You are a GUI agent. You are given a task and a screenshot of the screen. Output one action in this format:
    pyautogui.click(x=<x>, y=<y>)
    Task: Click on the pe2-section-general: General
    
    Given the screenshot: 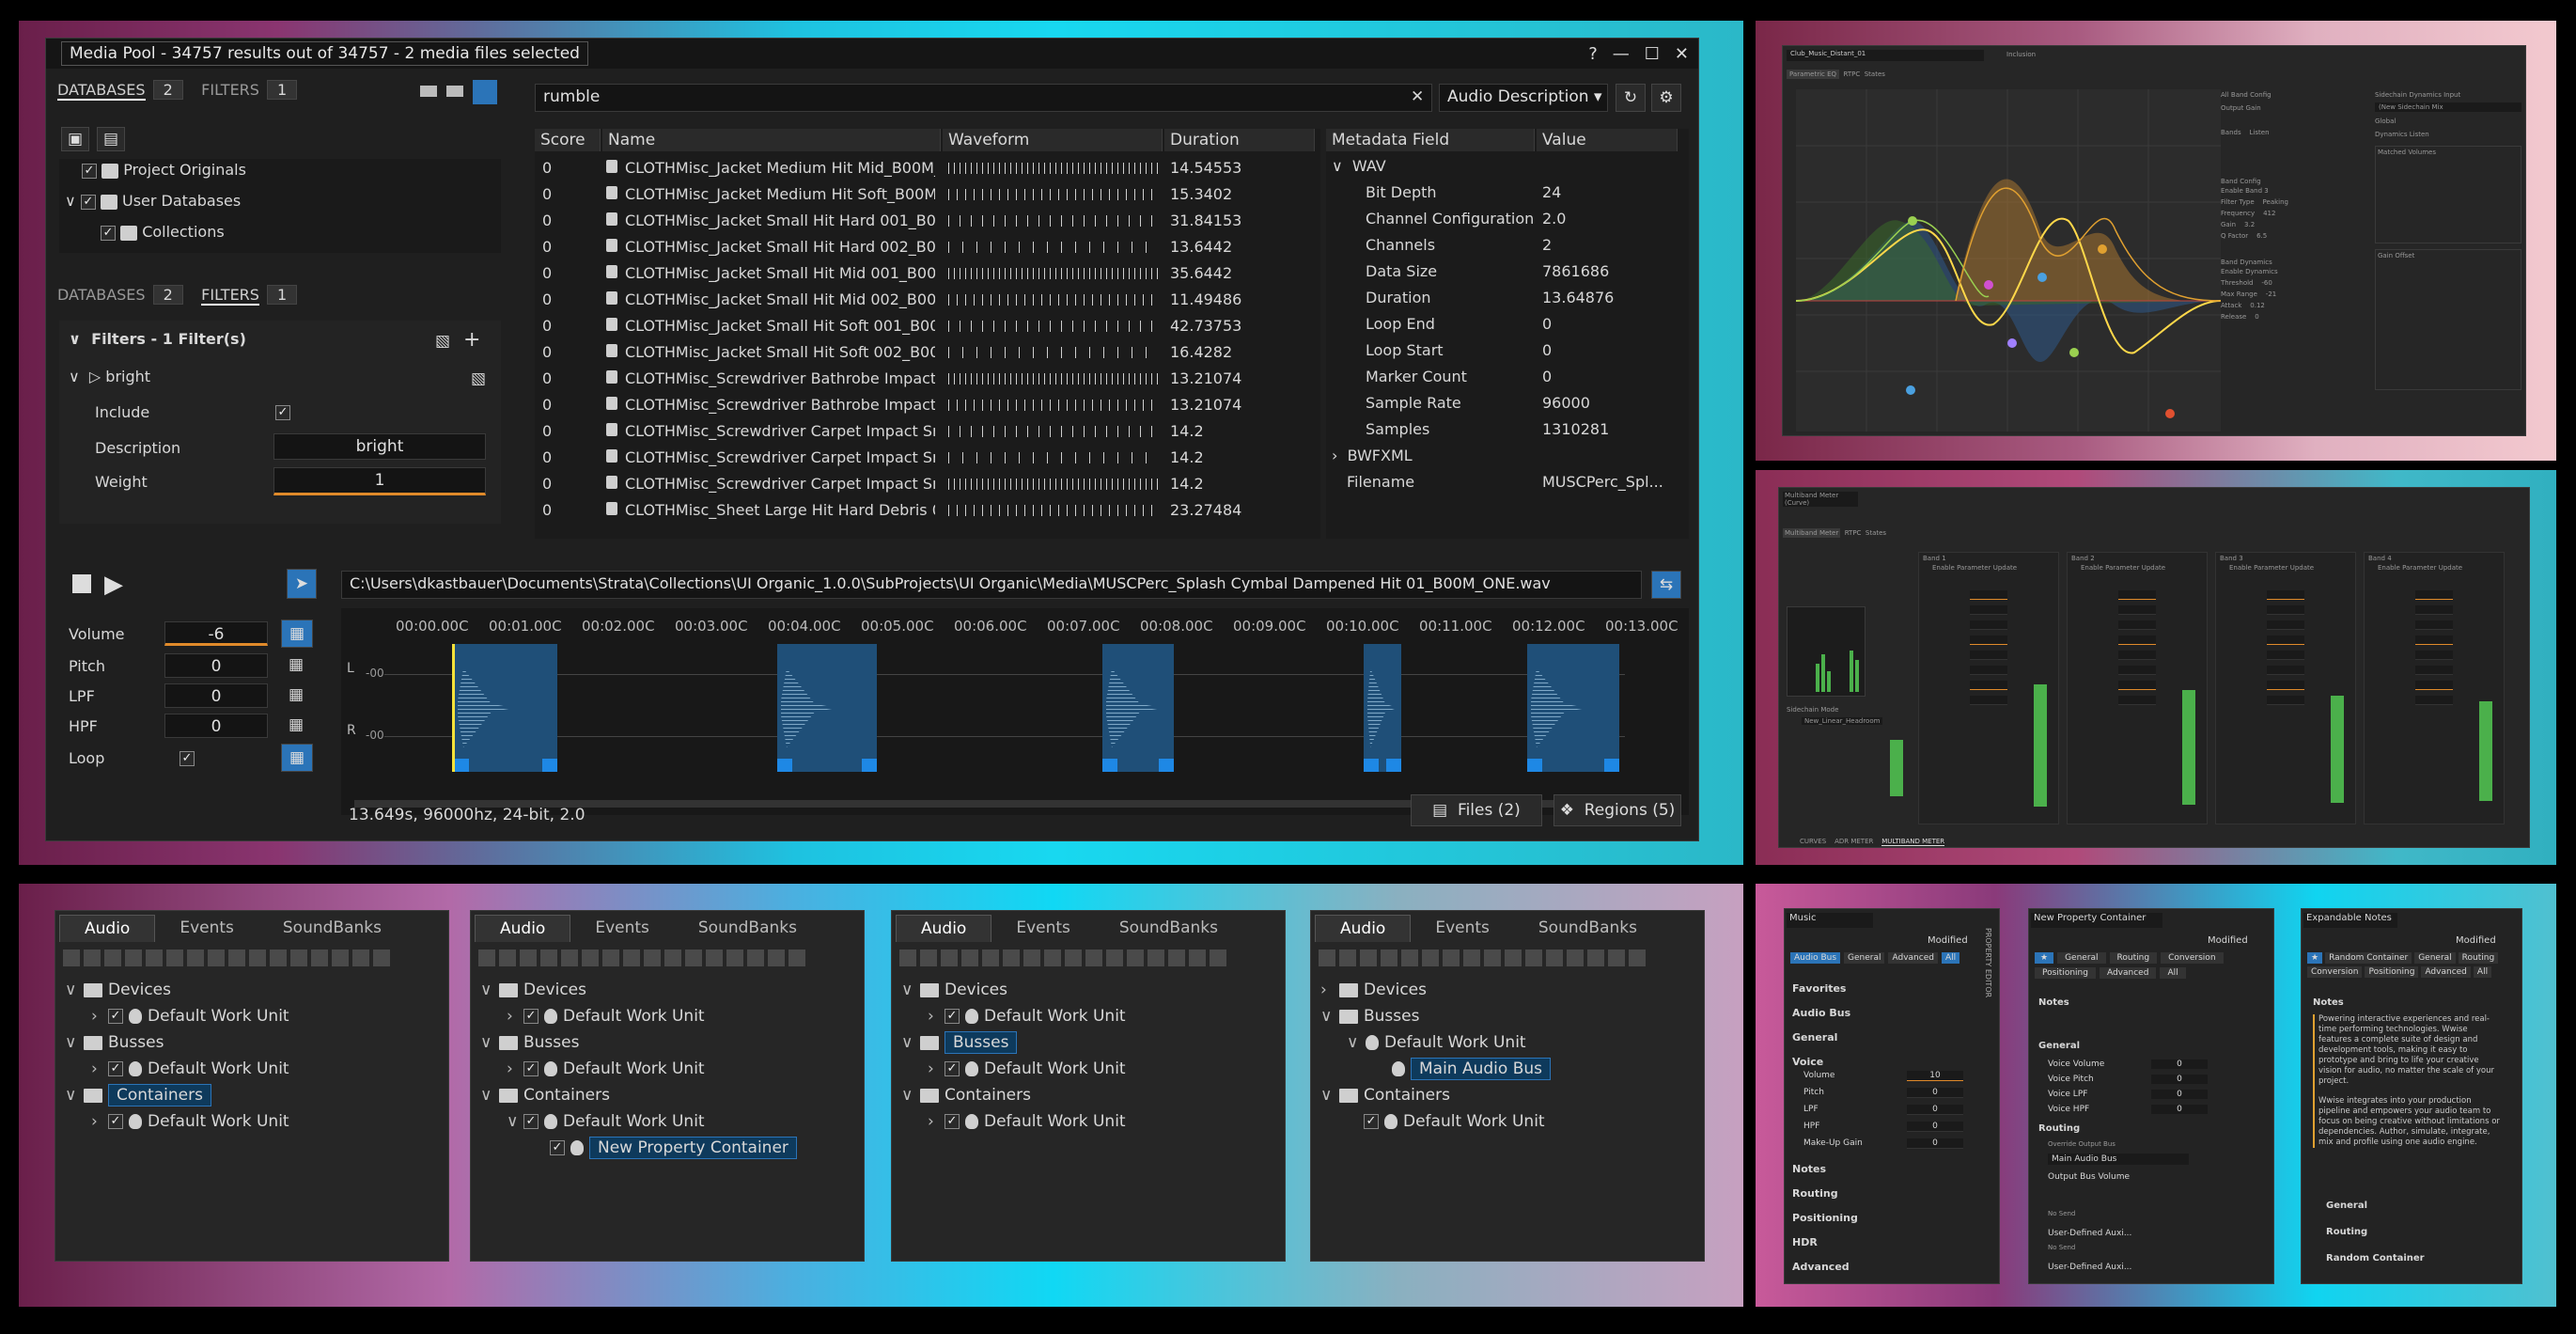 What is the action you would take?
    pyautogui.click(x=2059, y=1046)
    